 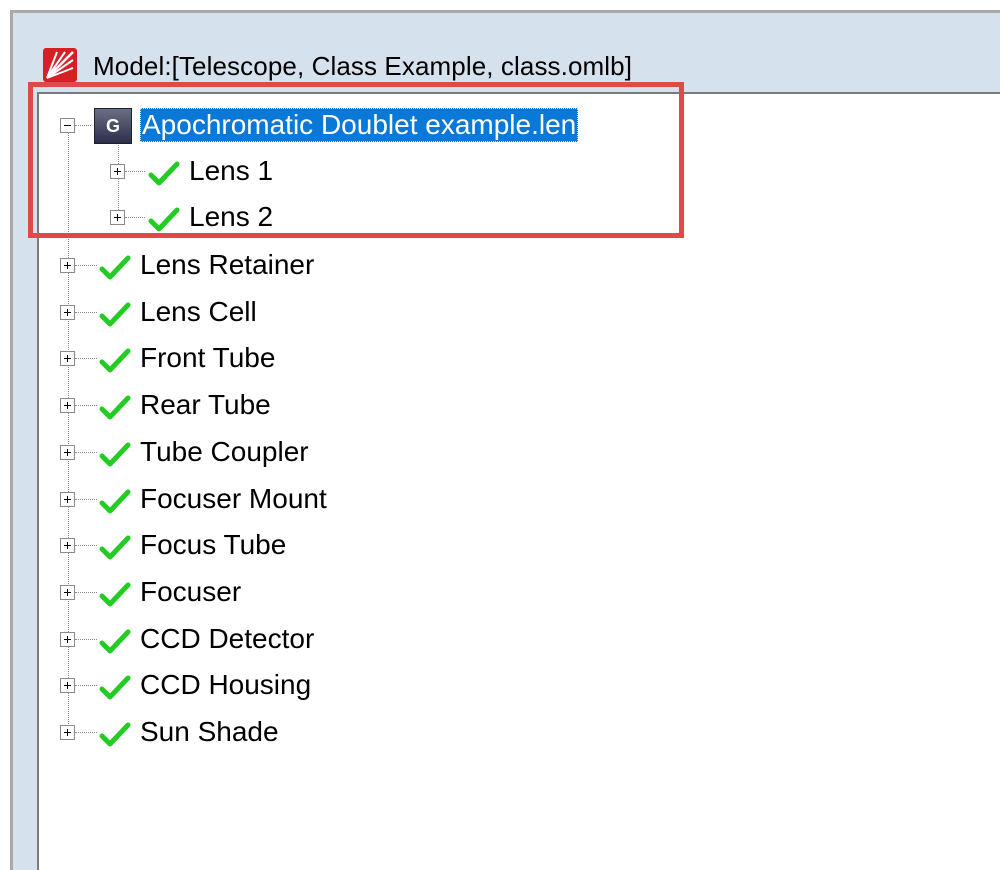 What do you see at coordinates (489, 640) in the screenshot?
I see `tree-item: CCD Detector` at bounding box center [489, 640].